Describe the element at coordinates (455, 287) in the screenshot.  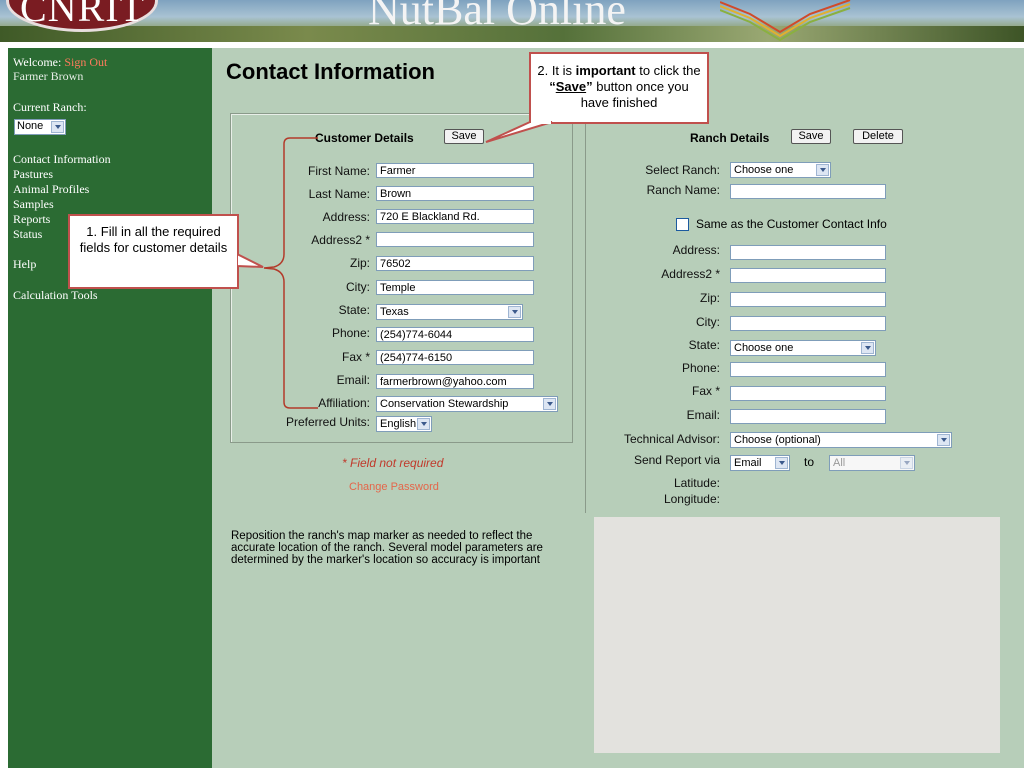
I see `city-input: Temple` at that location.